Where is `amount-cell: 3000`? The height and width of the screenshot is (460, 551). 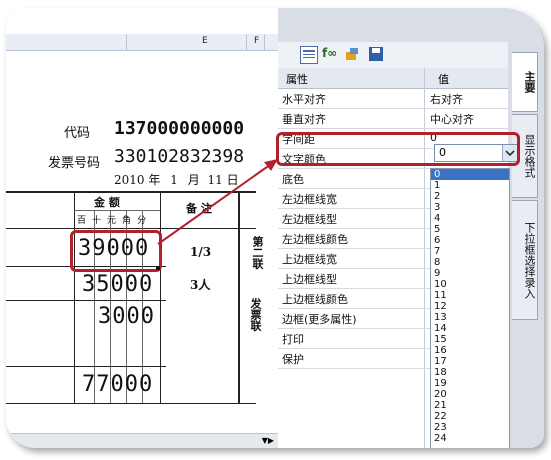
amount-cell: 3000 is located at coordinates (126, 316).